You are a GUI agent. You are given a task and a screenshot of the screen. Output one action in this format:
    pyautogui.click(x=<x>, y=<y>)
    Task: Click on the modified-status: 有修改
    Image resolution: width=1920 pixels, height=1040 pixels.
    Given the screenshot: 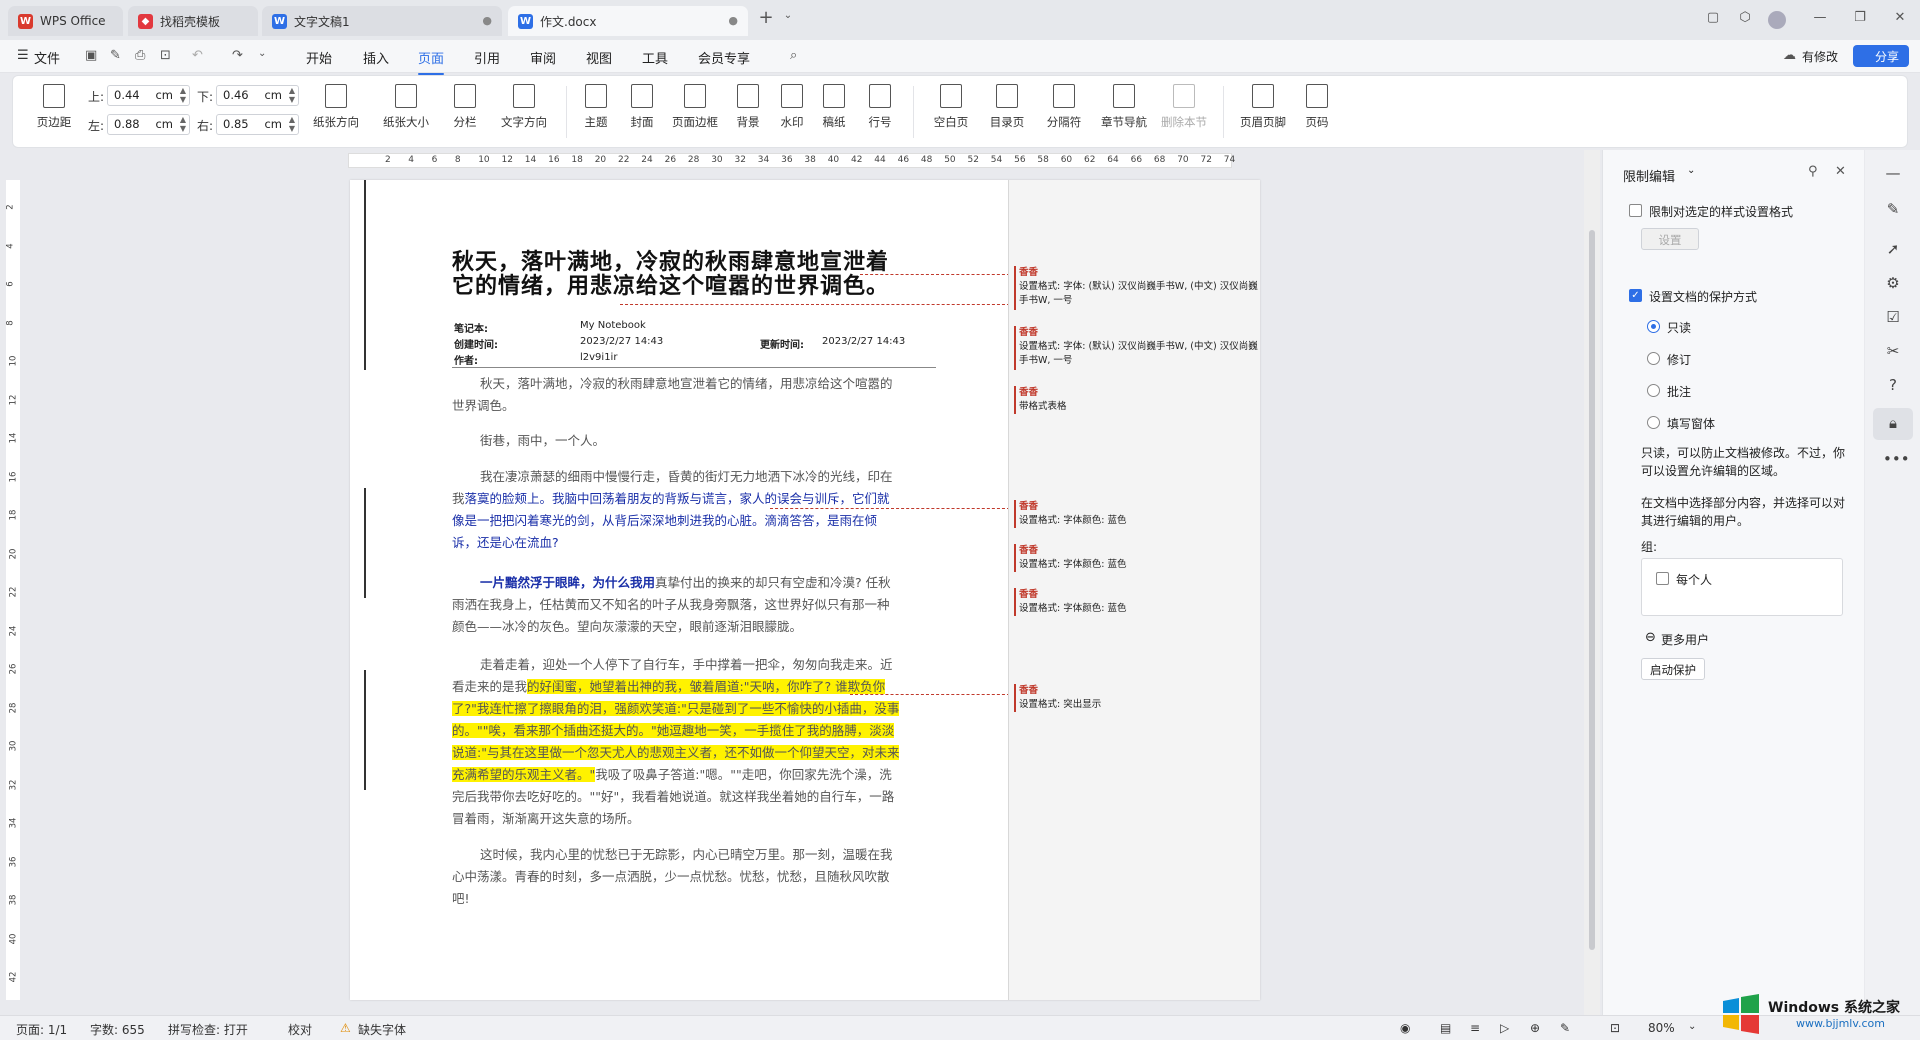 What is the action you would take?
    pyautogui.click(x=1820, y=56)
    